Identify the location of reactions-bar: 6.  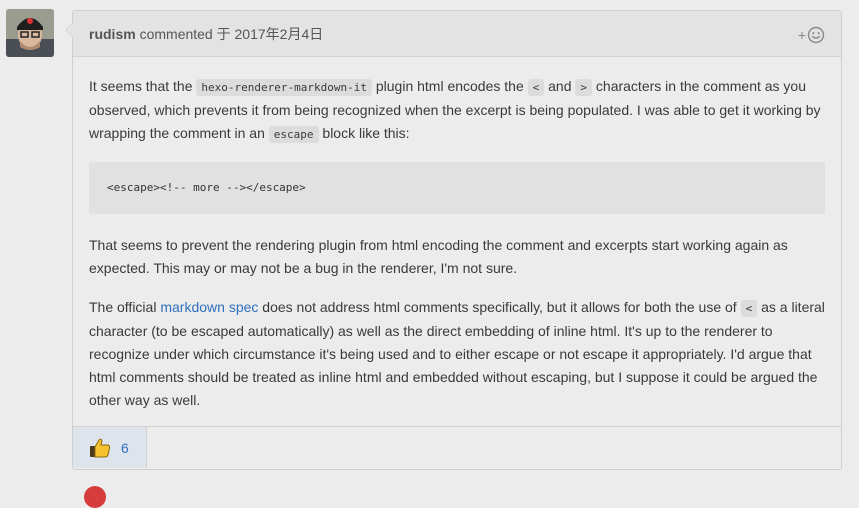
(457, 447).